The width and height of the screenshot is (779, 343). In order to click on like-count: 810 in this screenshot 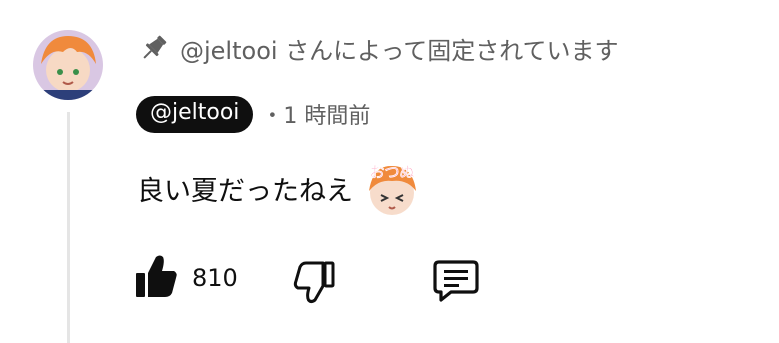, I will do `click(215, 278)`.